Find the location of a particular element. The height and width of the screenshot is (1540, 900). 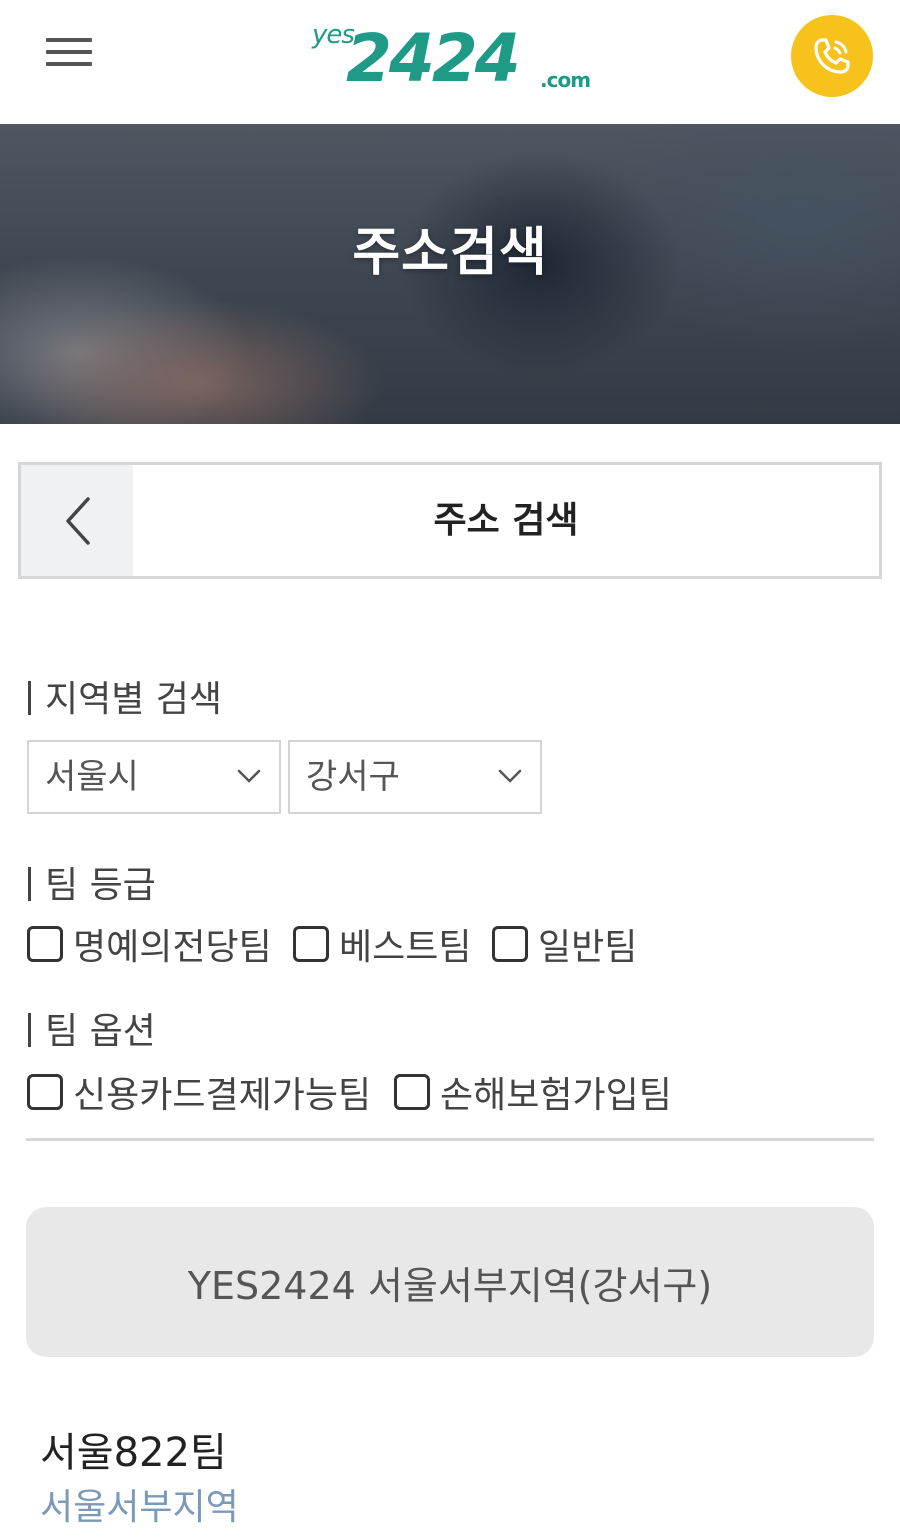

team-region: 서울서부지역 is located at coordinates (139, 1507).